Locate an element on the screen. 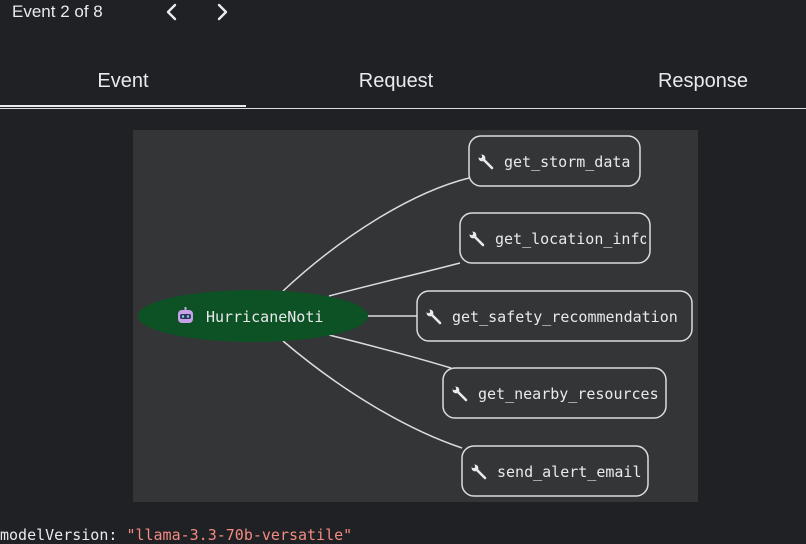 The image size is (806, 544). tool-node-label: get_safety_recommendation is located at coordinates (565, 317).